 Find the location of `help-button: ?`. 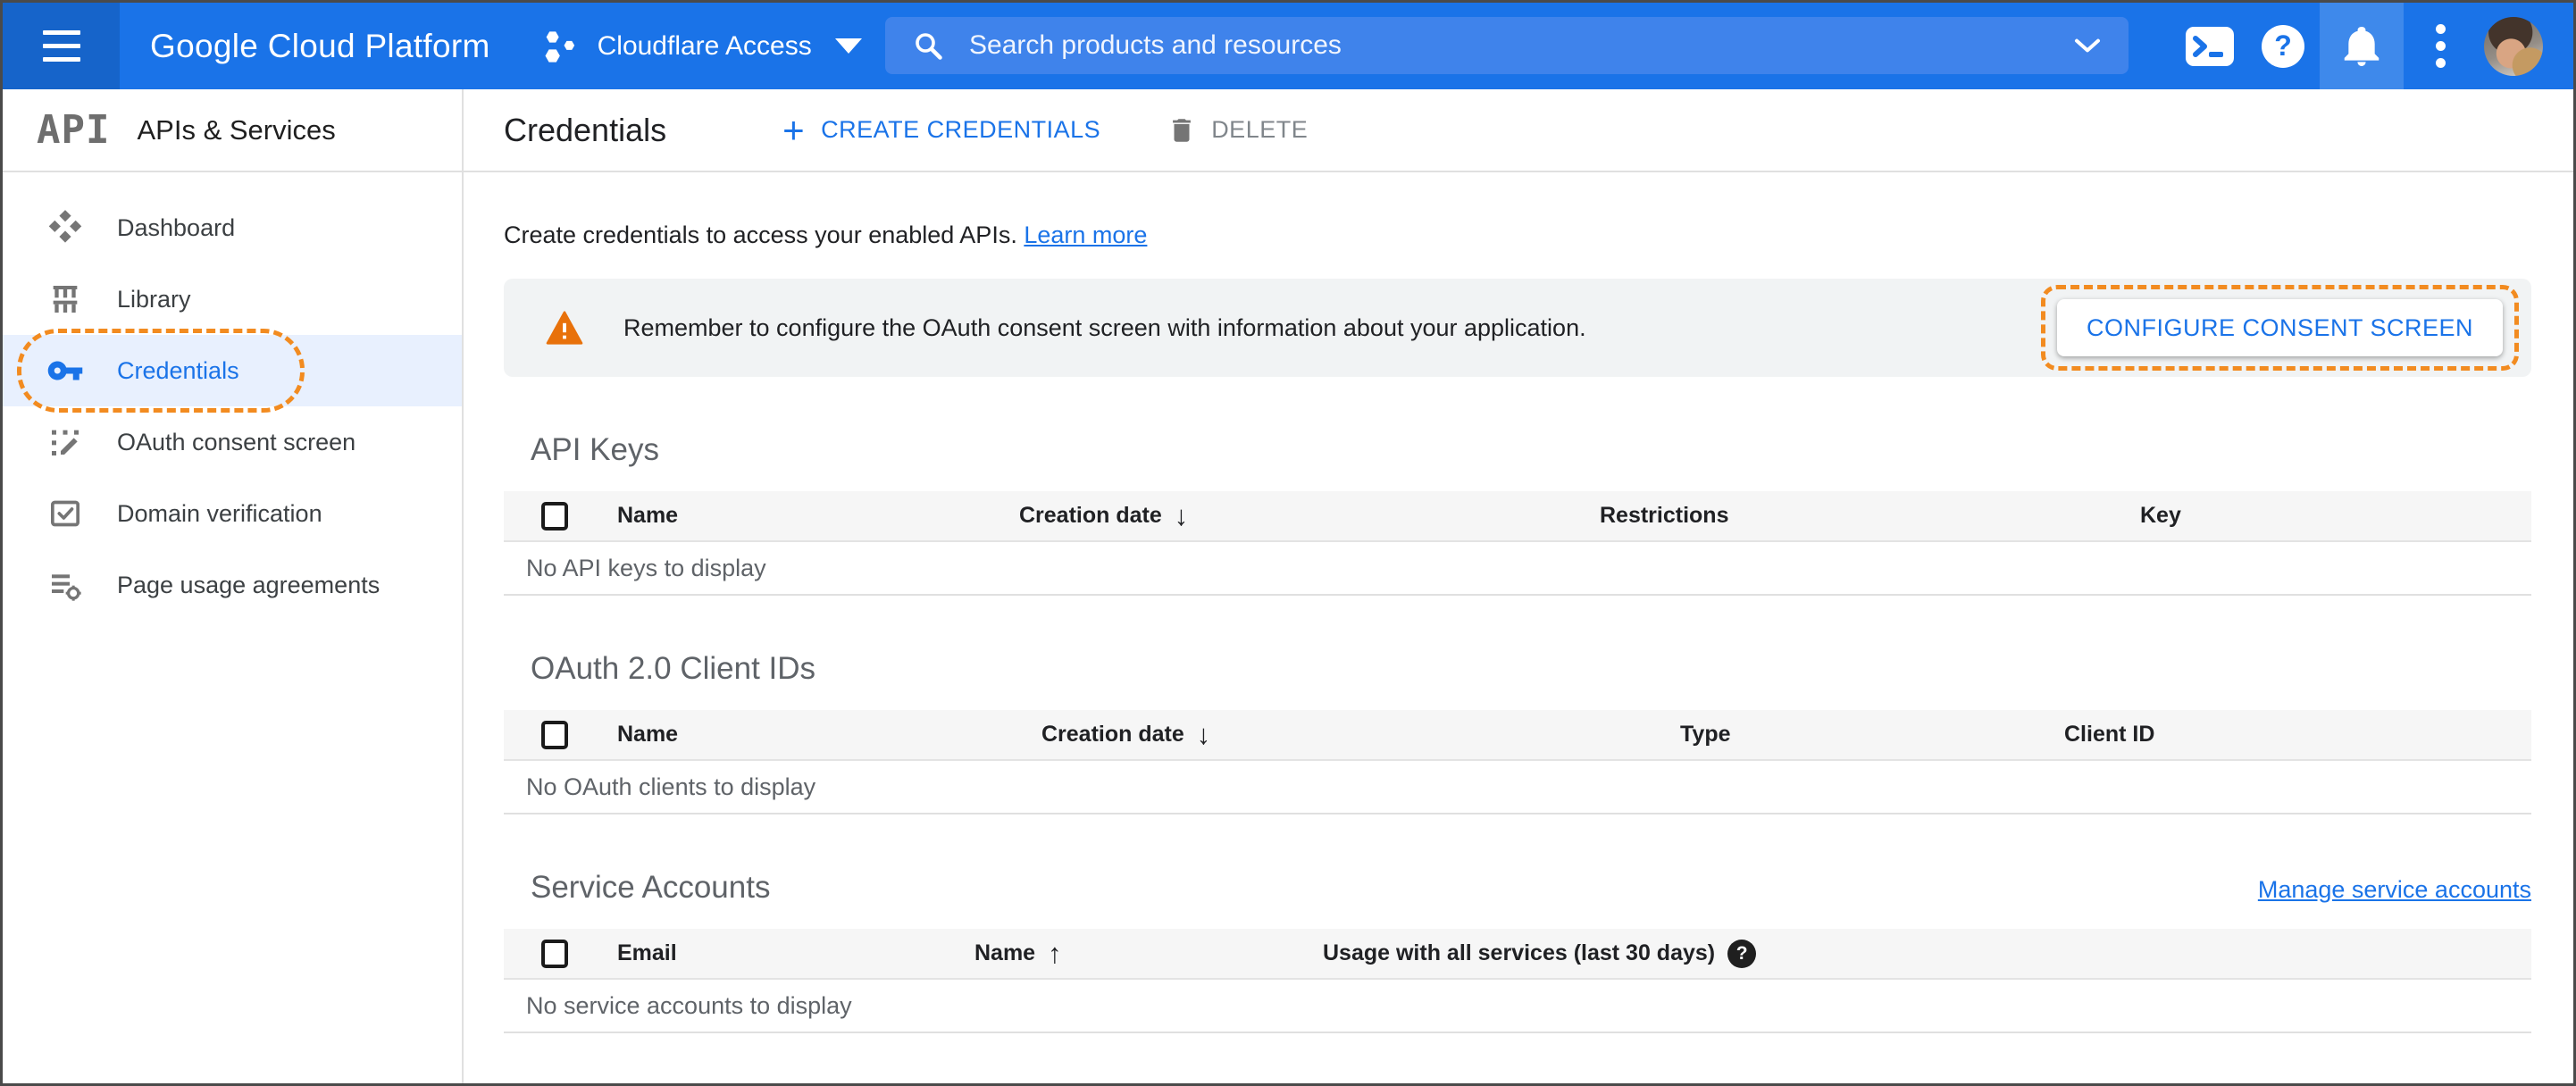

help-button: ? is located at coordinates (2283, 46).